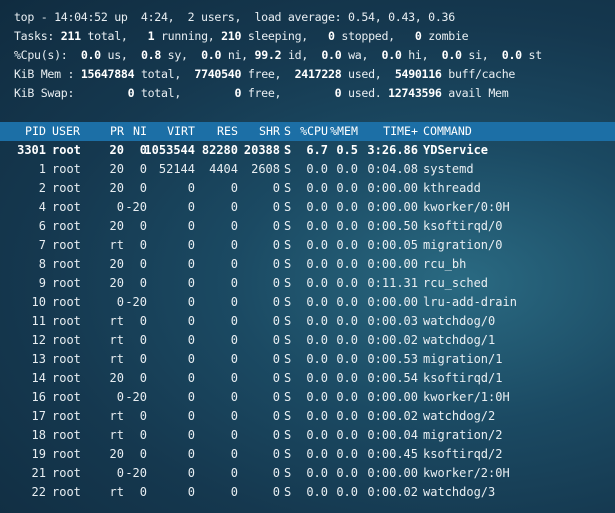  What do you see at coordinates (392, 169) in the screenshot?
I see `cell-time: 0:04.08` at bounding box center [392, 169].